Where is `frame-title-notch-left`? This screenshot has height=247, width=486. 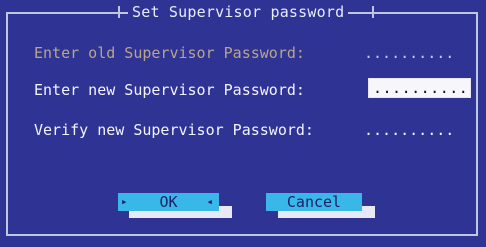
frame-title-notch-left is located at coordinates (122, 12).